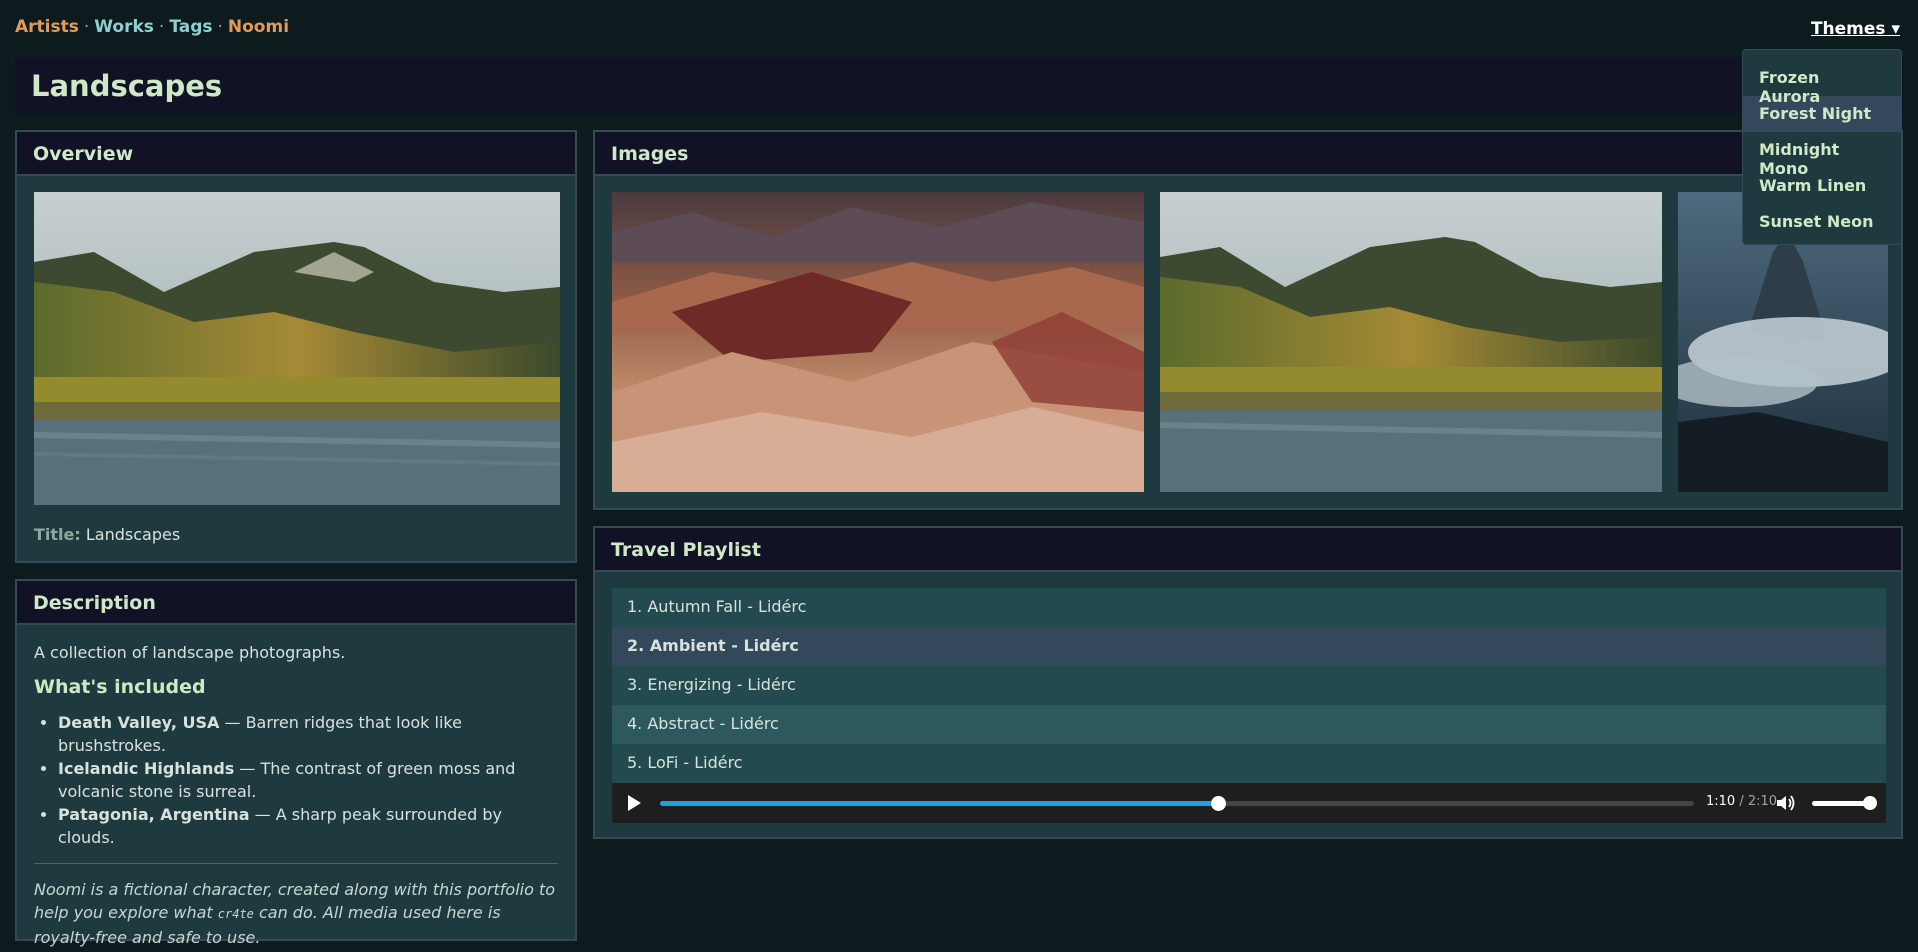  What do you see at coordinates (1870, 803) in the screenshot?
I see `volume-handle` at bounding box center [1870, 803].